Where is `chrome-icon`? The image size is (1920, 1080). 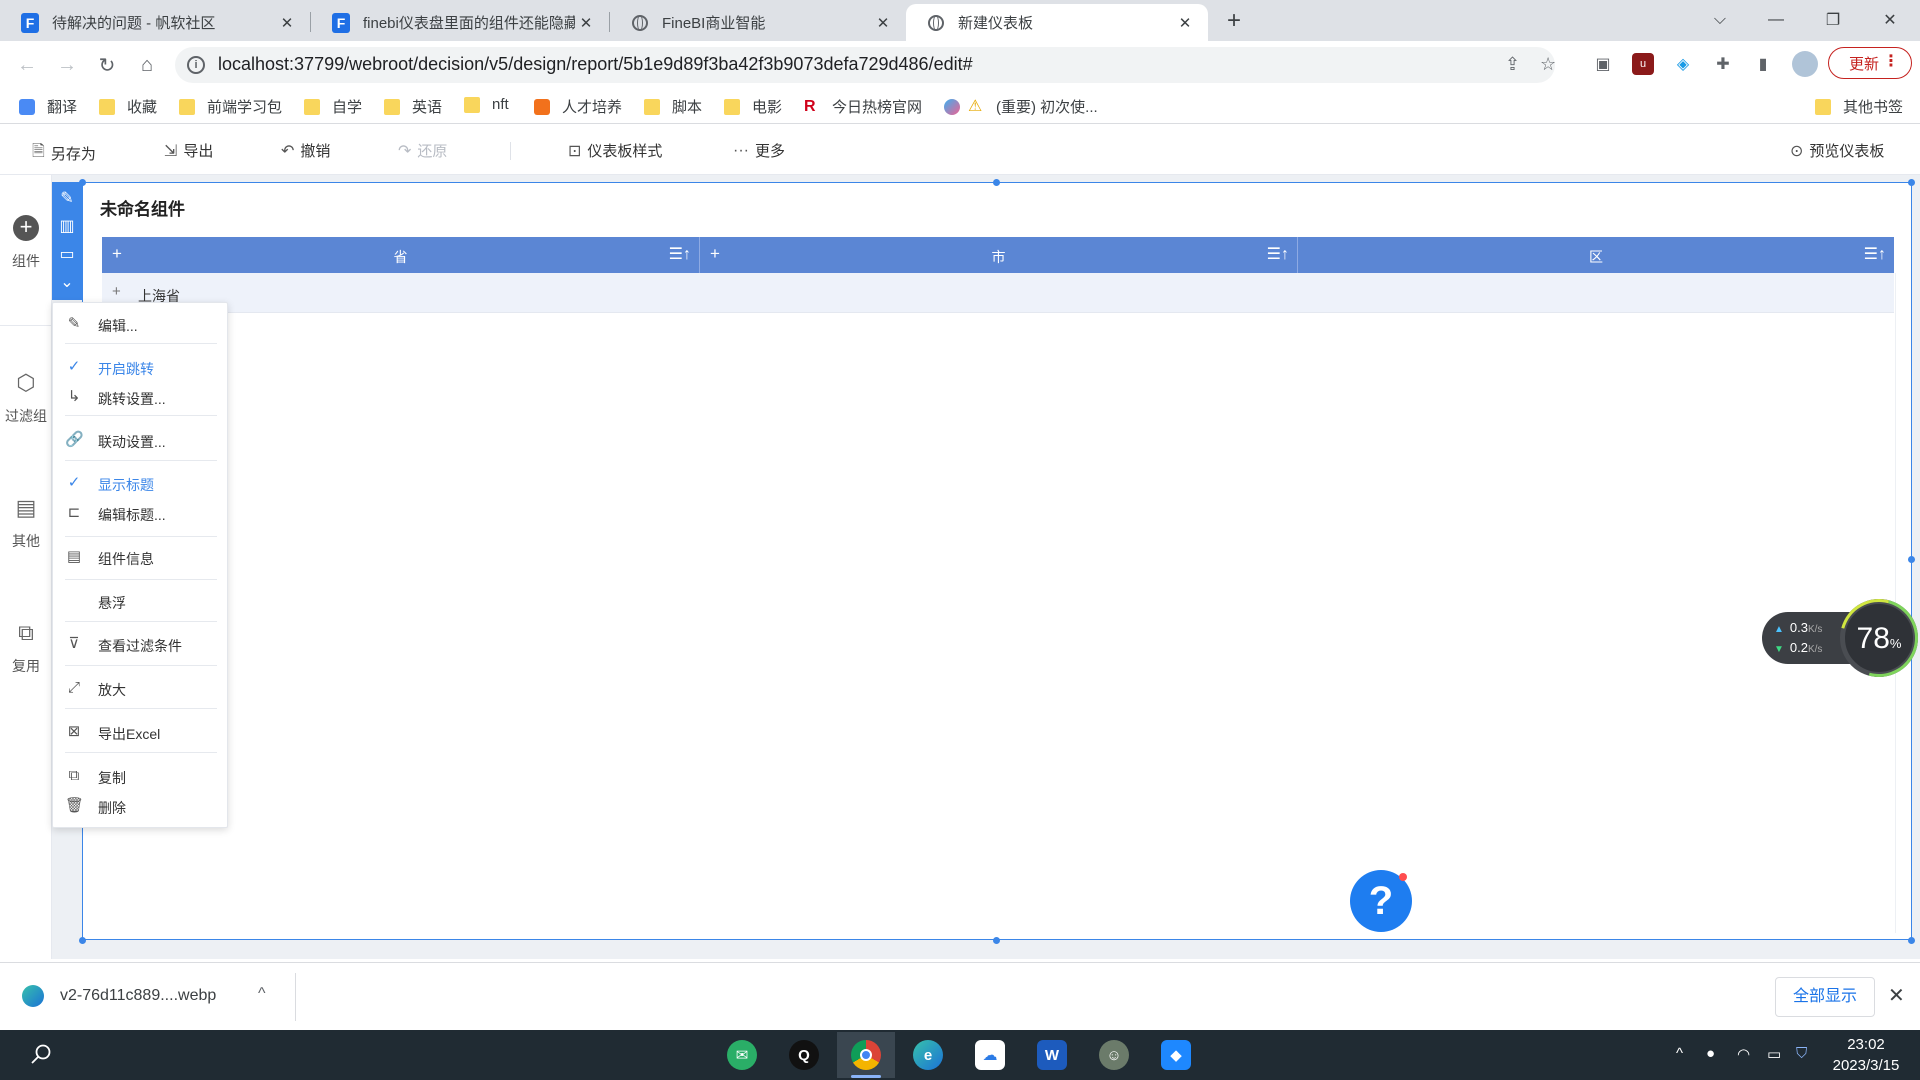 chrome-icon is located at coordinates (866, 1055).